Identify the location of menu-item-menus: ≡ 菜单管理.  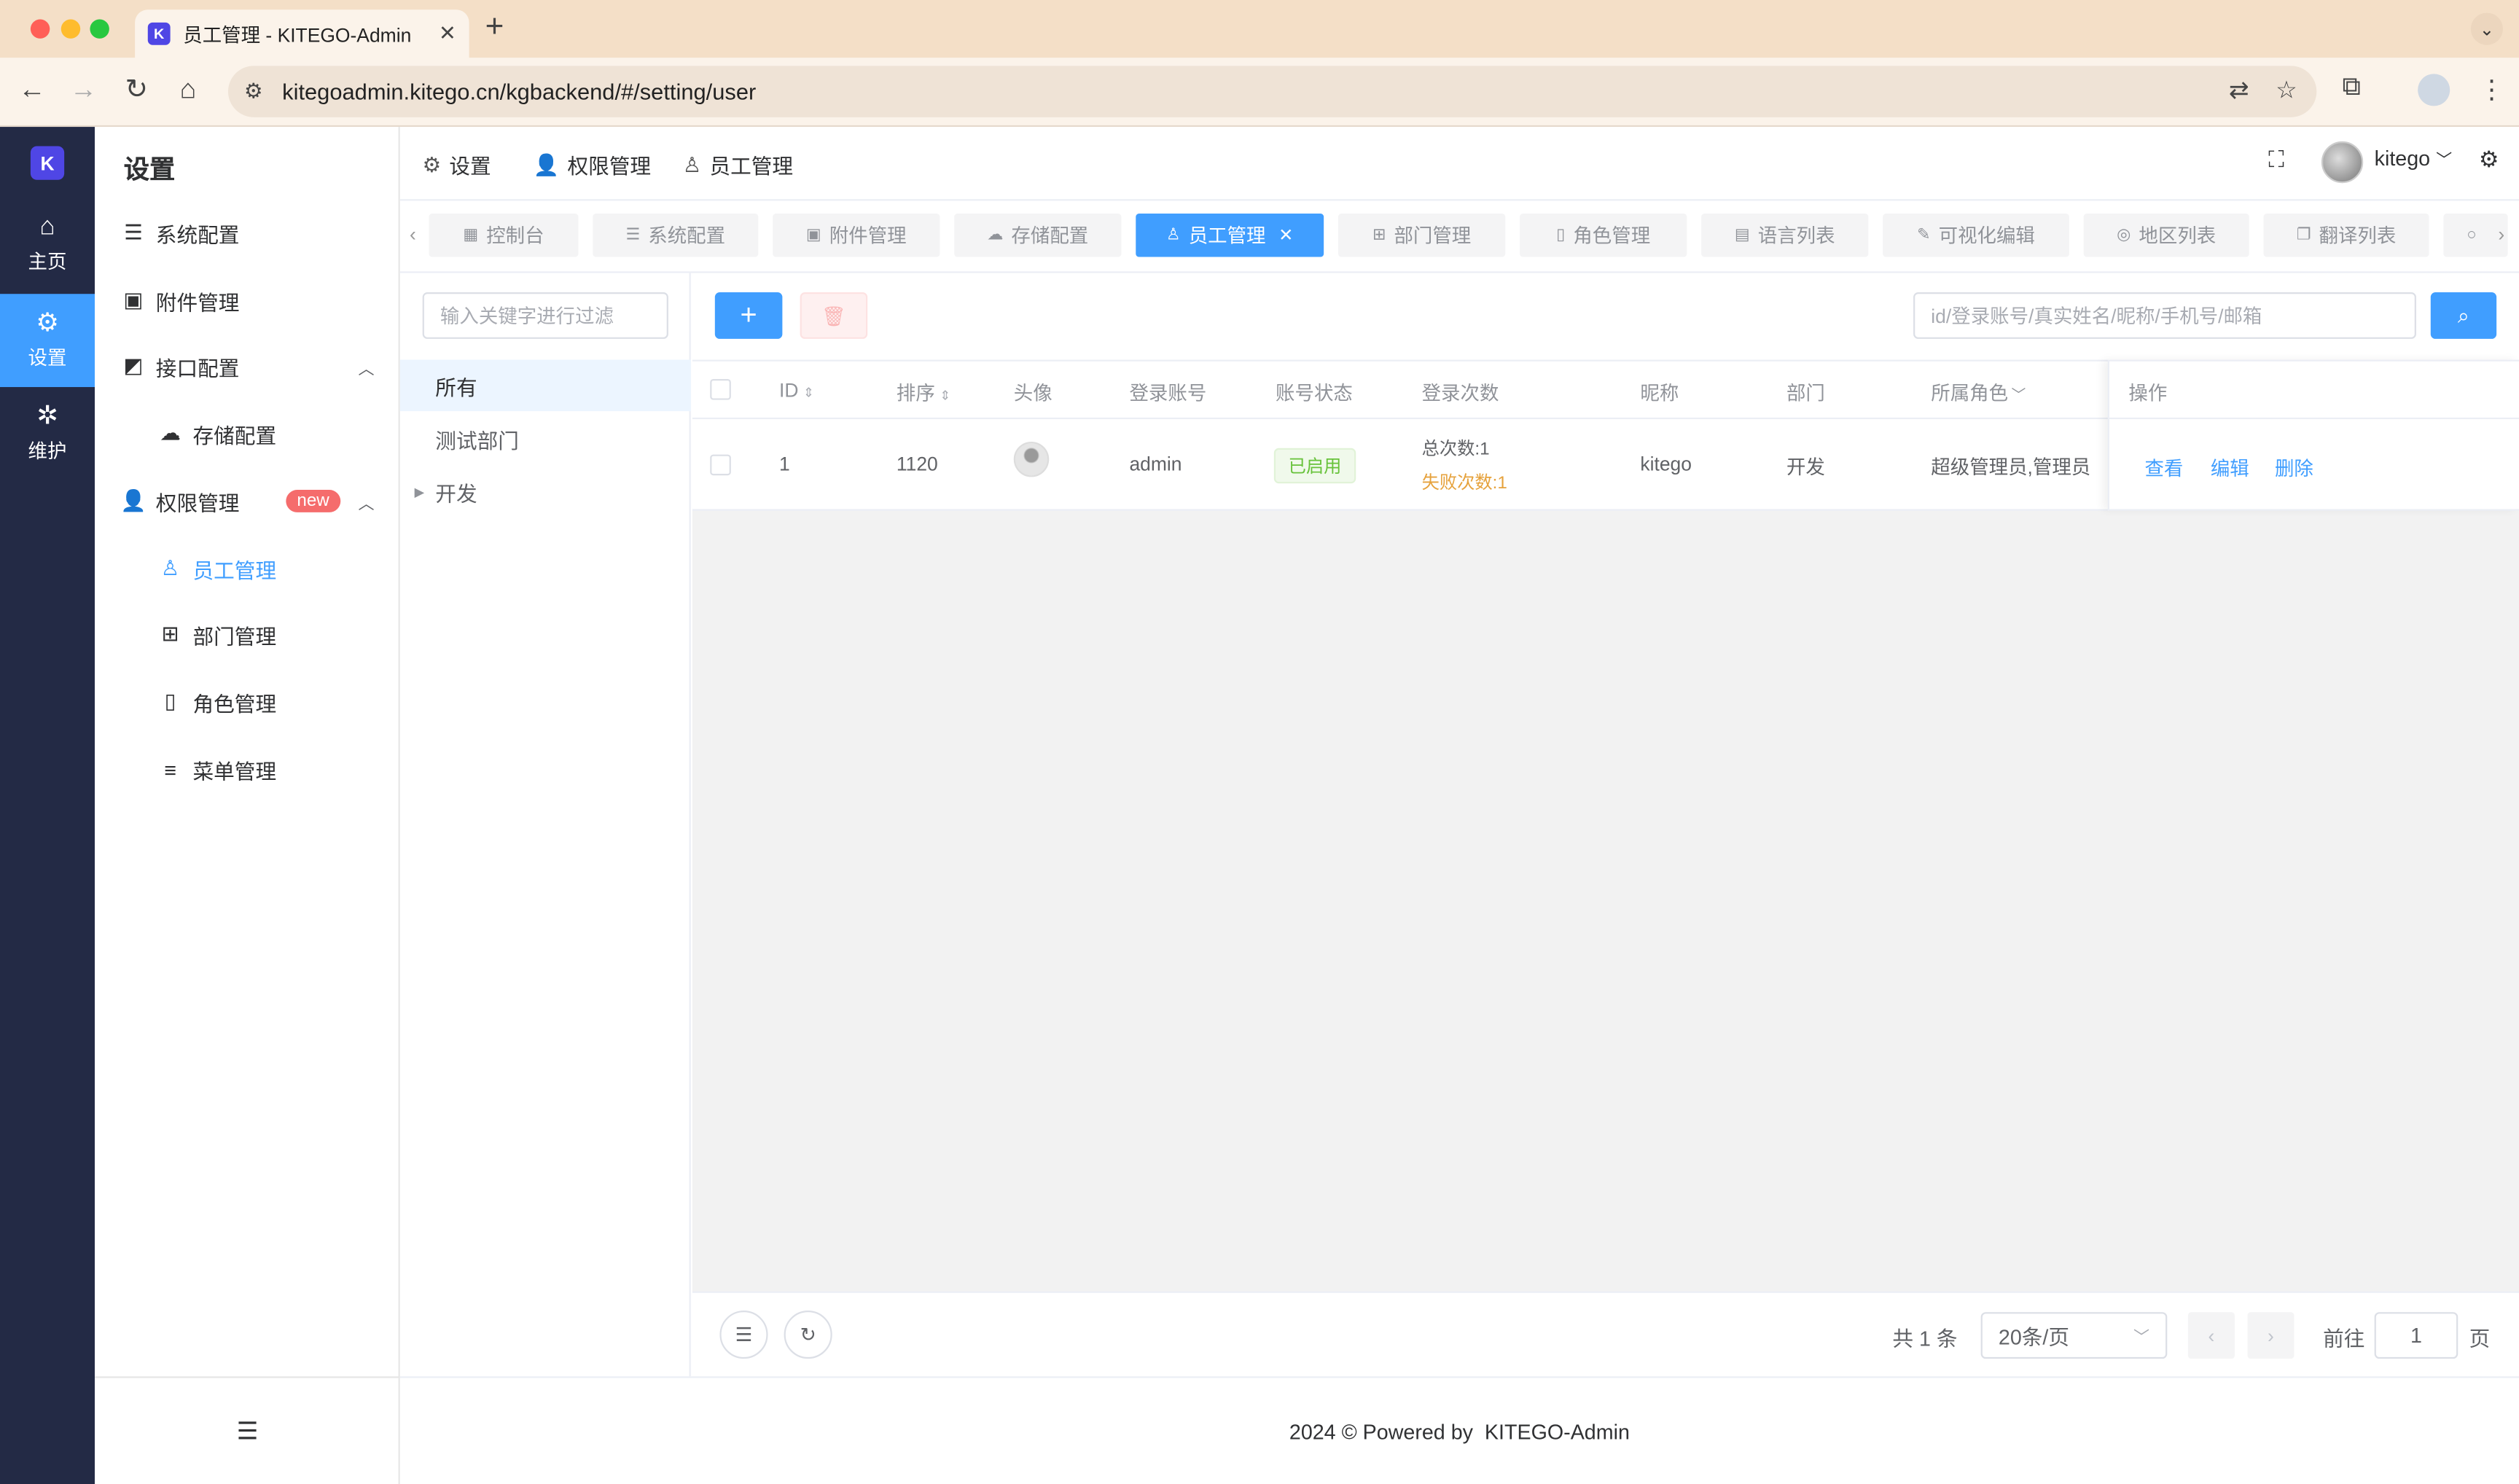
(247, 769).